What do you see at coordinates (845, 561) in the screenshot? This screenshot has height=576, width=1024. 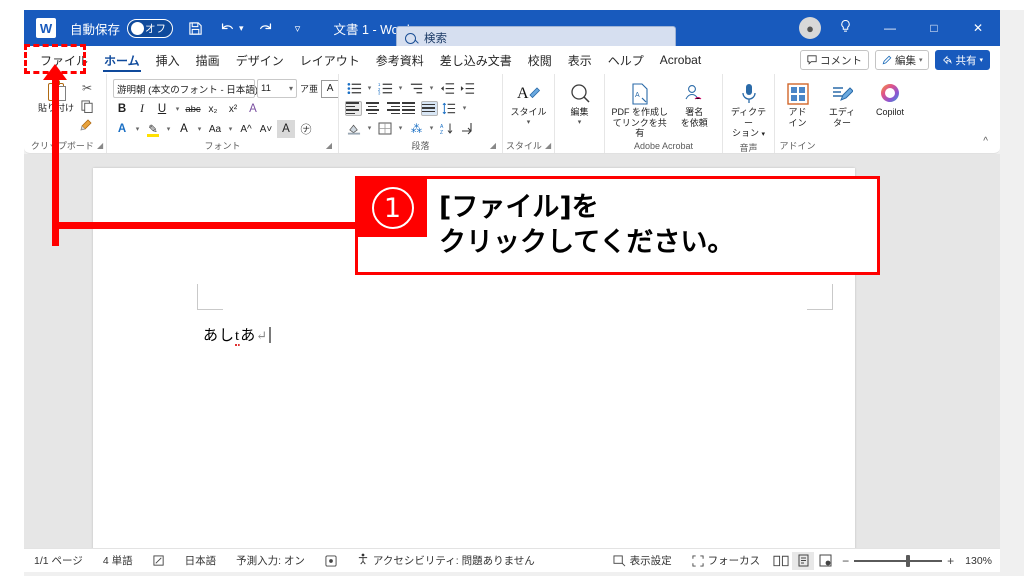 I see `zoom-out-button: −` at bounding box center [845, 561].